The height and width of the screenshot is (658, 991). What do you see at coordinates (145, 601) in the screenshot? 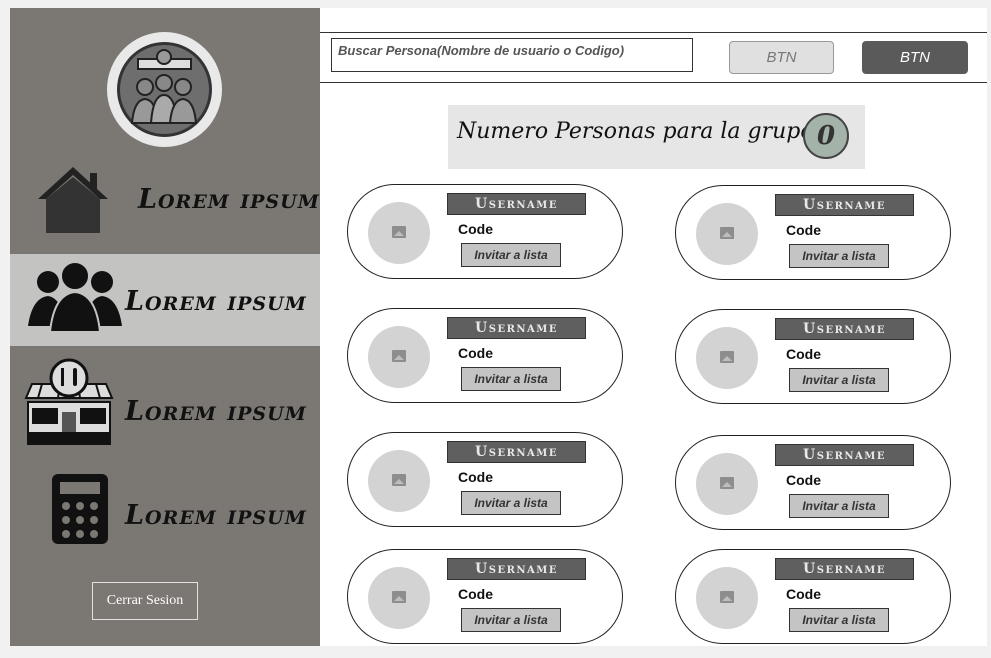
I see `logout-button: Cerrar Sesion` at bounding box center [145, 601].